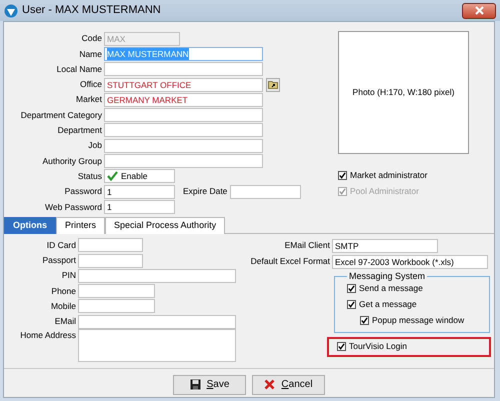  I want to click on checkbox-label: Market administrator, so click(389, 175).